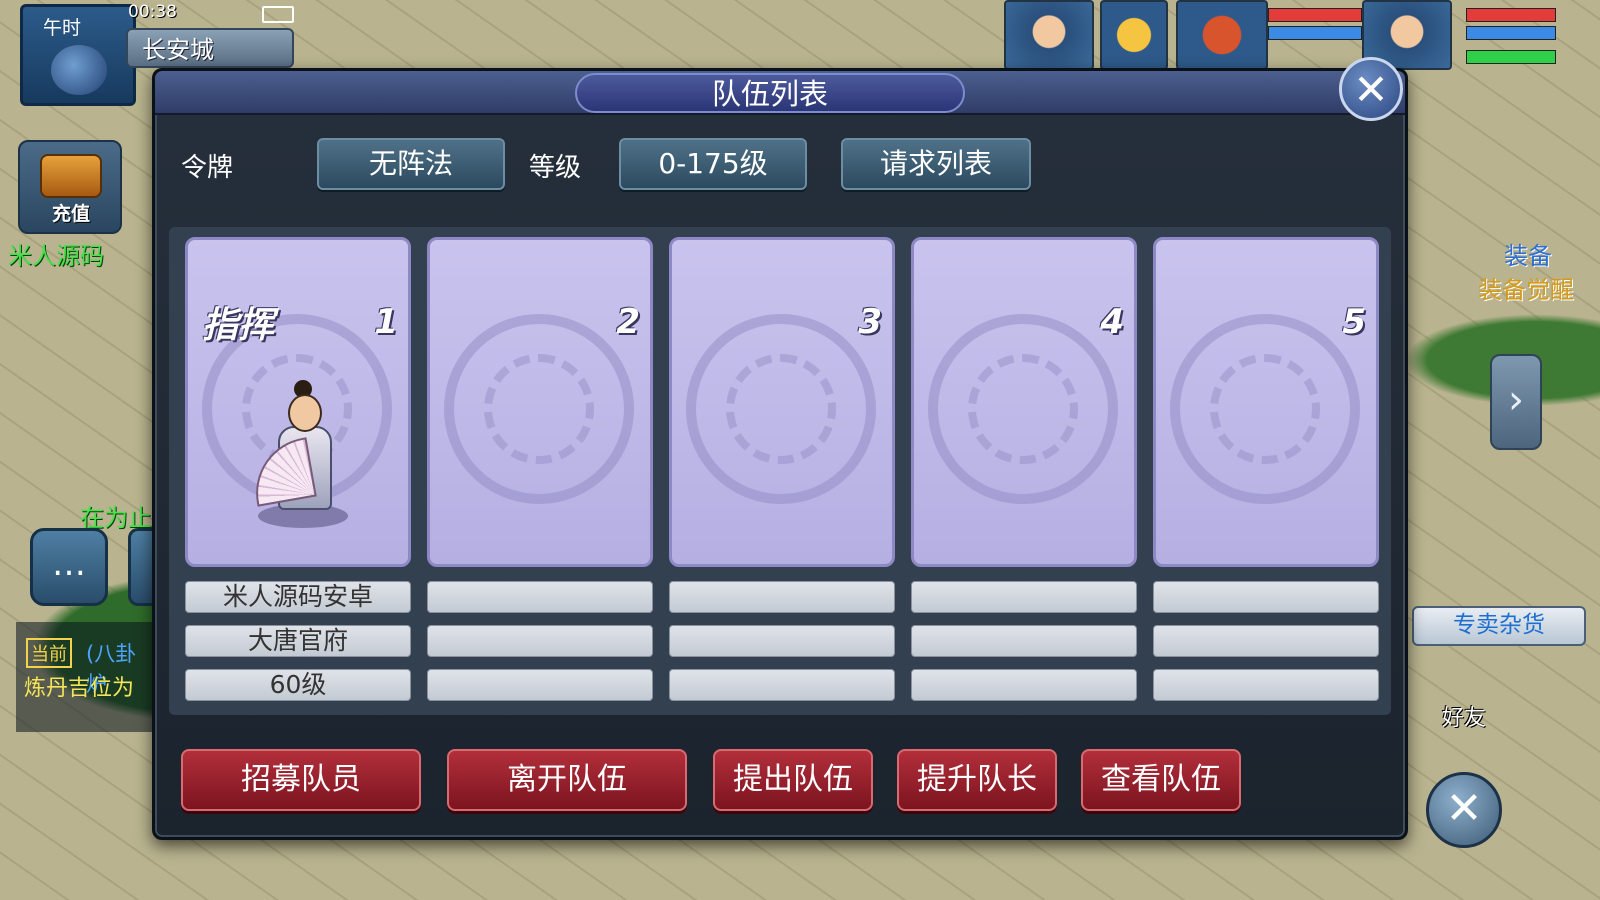  Describe the element at coordinates (1354, 322) in the screenshot. I see `slot-number: 5` at that location.